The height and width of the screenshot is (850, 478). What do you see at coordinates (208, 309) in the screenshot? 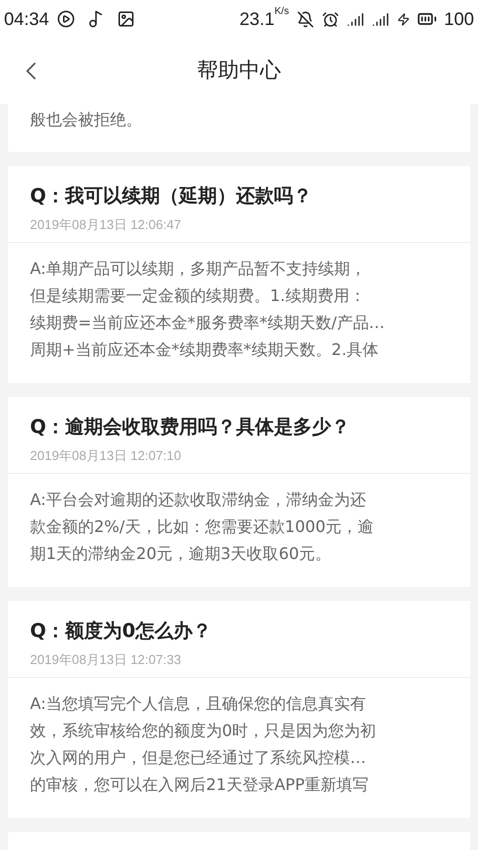
I see `answer-text: A:单期产品可以续期，多期产品暂不支持续期， 但是续期需要一定金额的续期费。1.续期费用： 续期费=当前应还本金*服务费率*续期天数/产品… 周期+当前应还本金*续期费率*续期天数。2.具体` at bounding box center [208, 309].